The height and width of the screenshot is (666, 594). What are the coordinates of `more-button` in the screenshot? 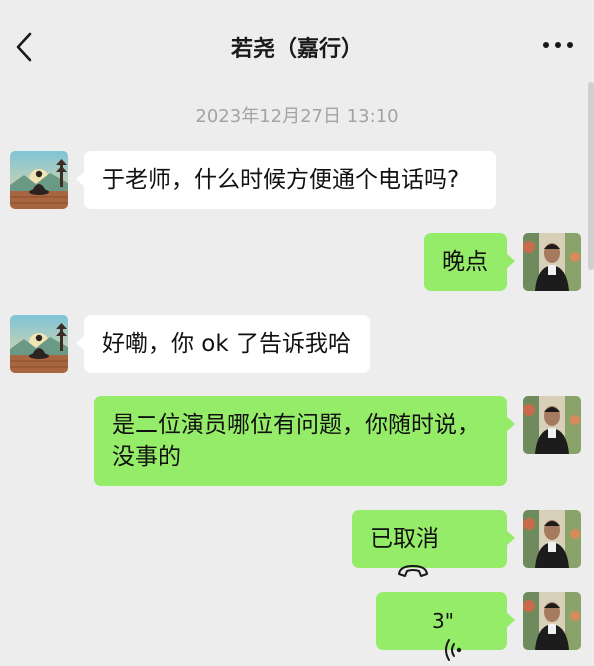 It's located at (558, 45).